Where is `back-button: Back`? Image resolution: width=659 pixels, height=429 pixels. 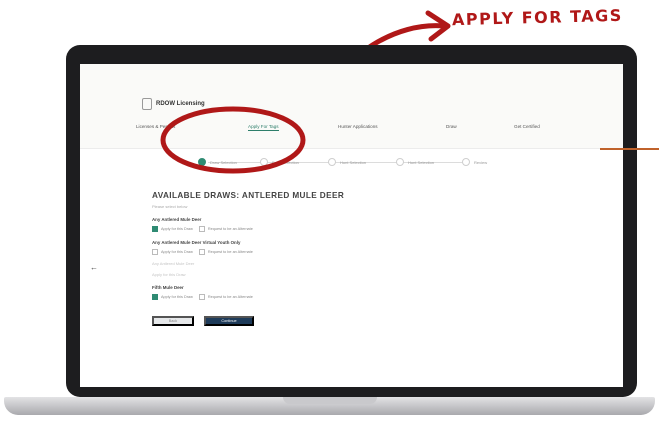
back-button: Back is located at coordinates (173, 321).